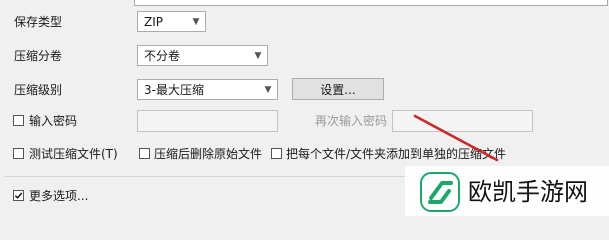 The image size is (609, 240). I want to click on test-archive-checkbox, so click(18, 153).